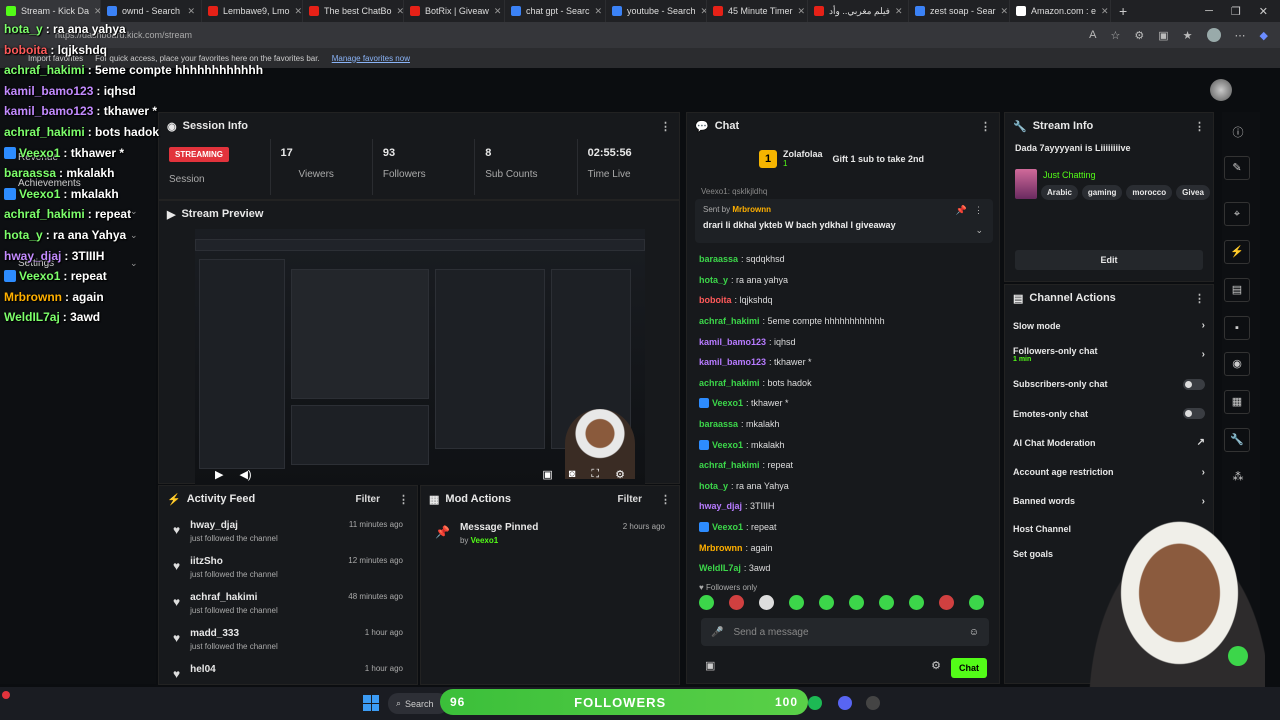  What do you see at coordinates (845, 703) in the screenshot?
I see `discord-icon` at bounding box center [845, 703].